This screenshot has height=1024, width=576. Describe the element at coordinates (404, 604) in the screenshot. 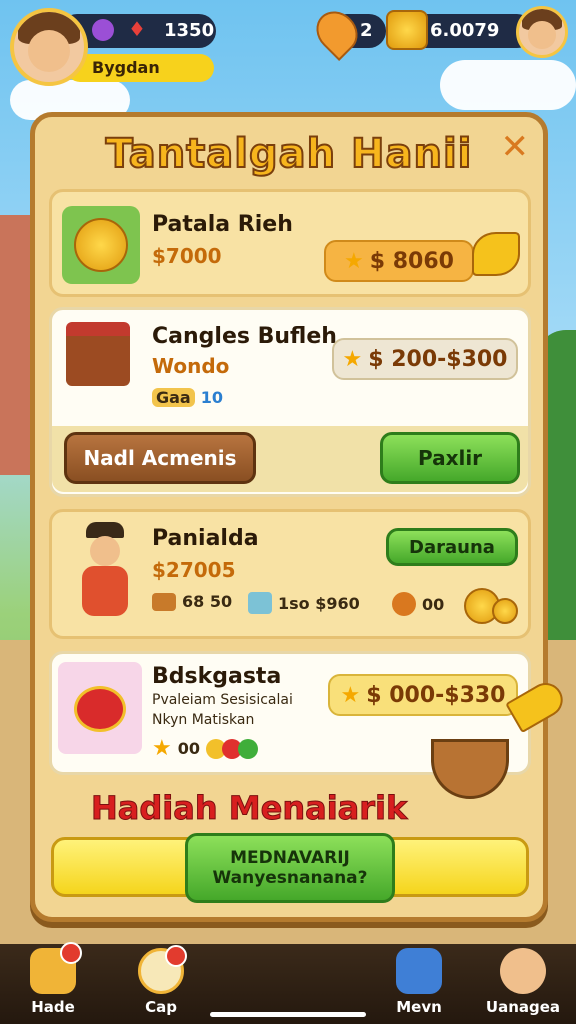

I see `cookie-icon` at that location.